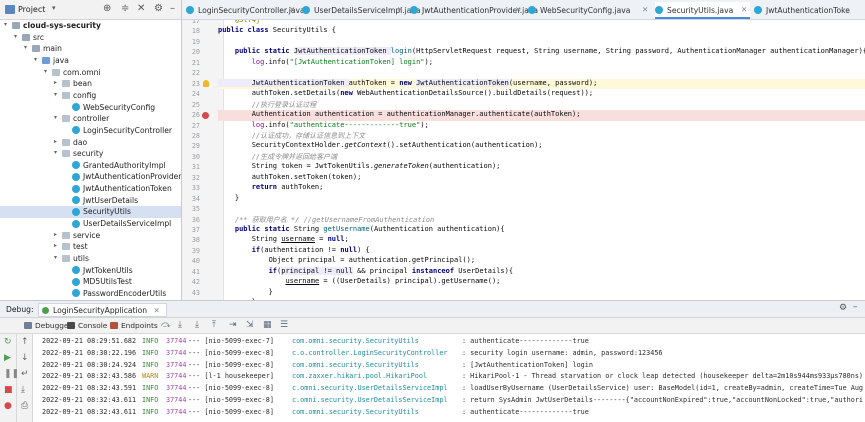  I want to click on tree-item: ▸ dao, so click(90, 143).